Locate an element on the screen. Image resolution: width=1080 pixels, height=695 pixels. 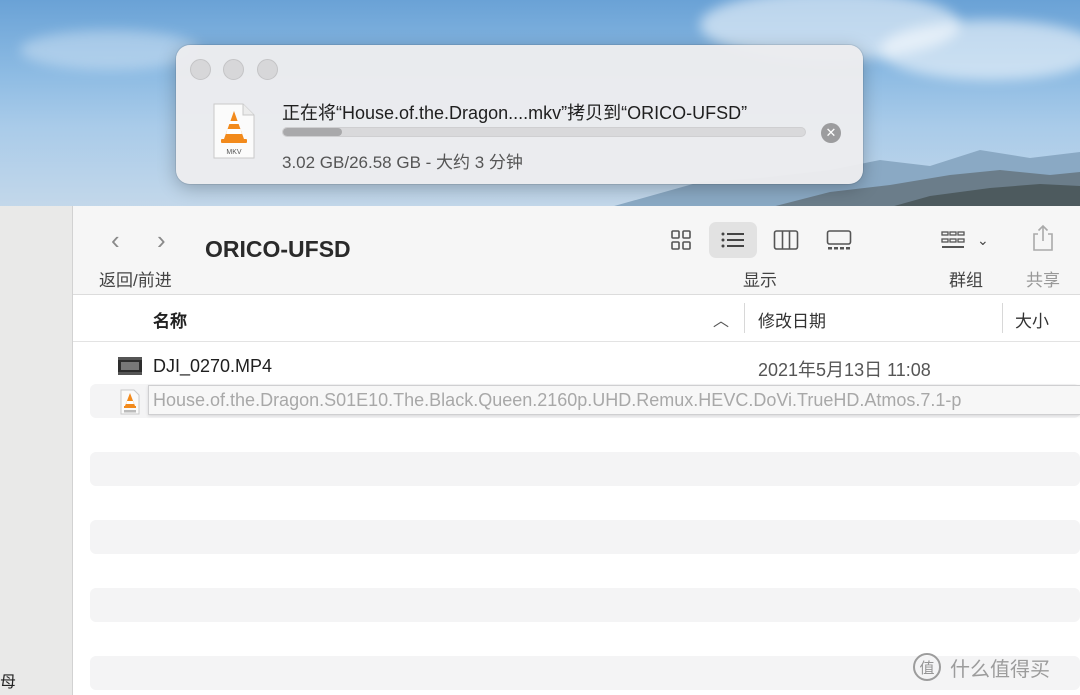
column-view-button is located at coordinates (786, 240).